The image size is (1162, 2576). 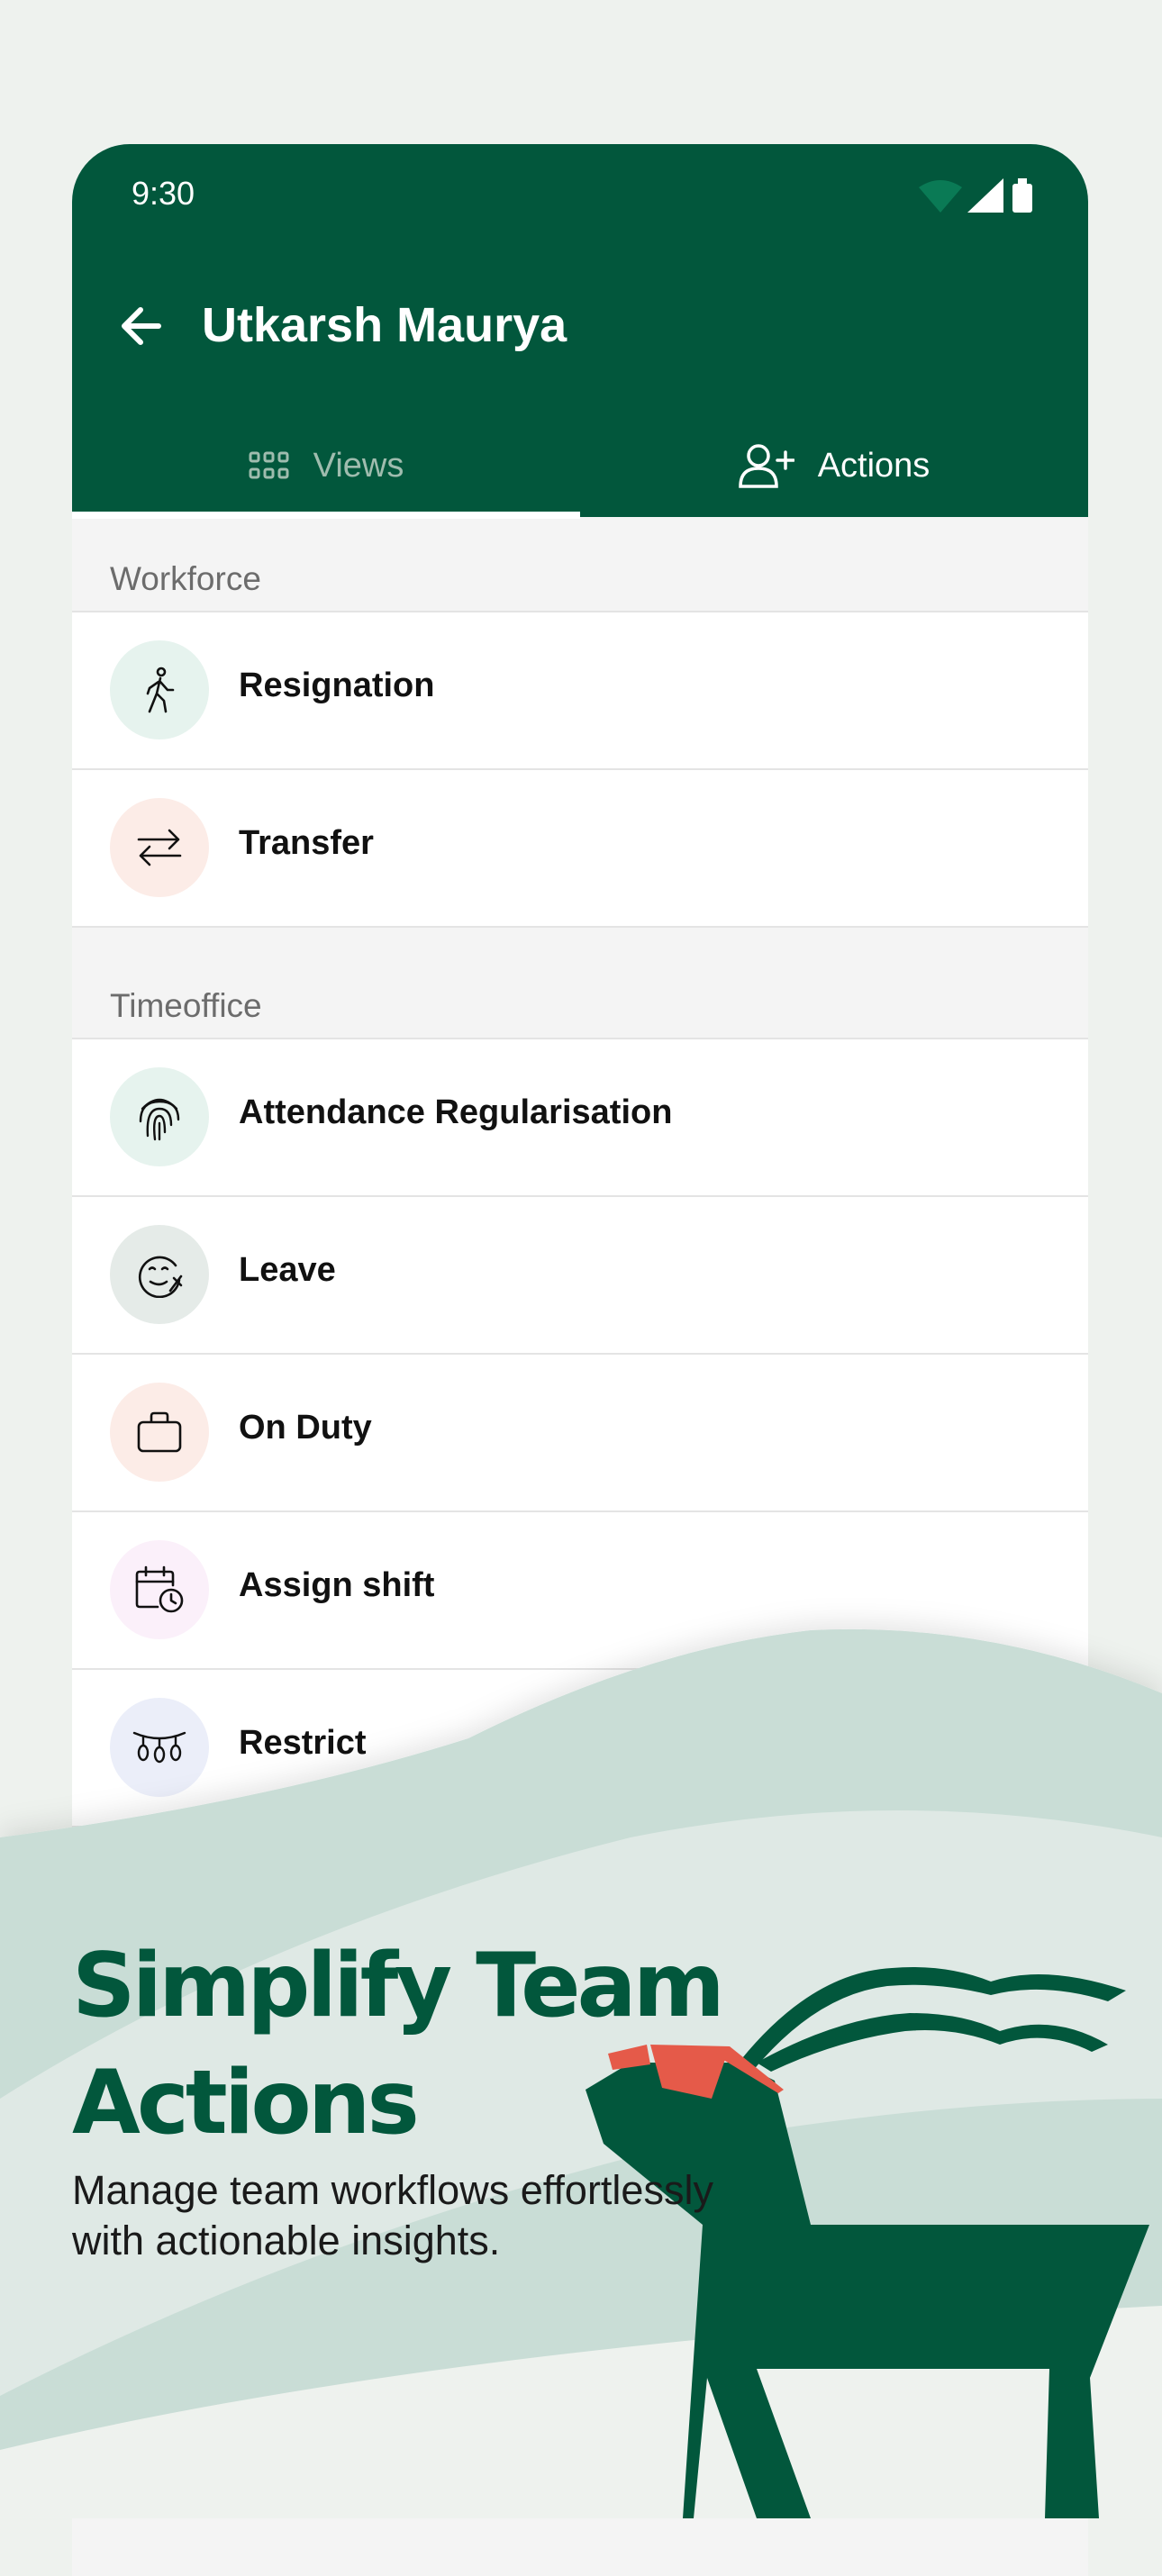 I want to click on calendar-clock-icon, so click(x=160, y=1589).